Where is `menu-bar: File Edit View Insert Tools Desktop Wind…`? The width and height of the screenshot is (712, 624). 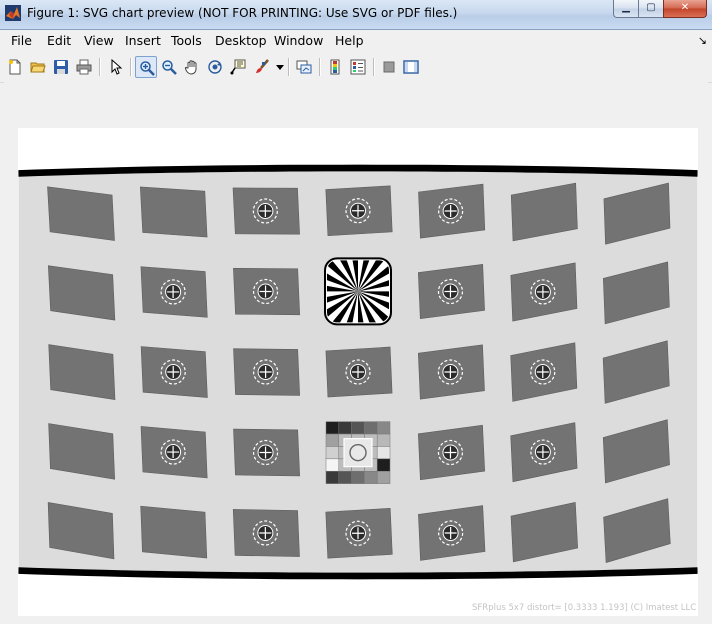 menu-bar: File Edit View Insert Tools Desktop Wind… is located at coordinates (356, 41).